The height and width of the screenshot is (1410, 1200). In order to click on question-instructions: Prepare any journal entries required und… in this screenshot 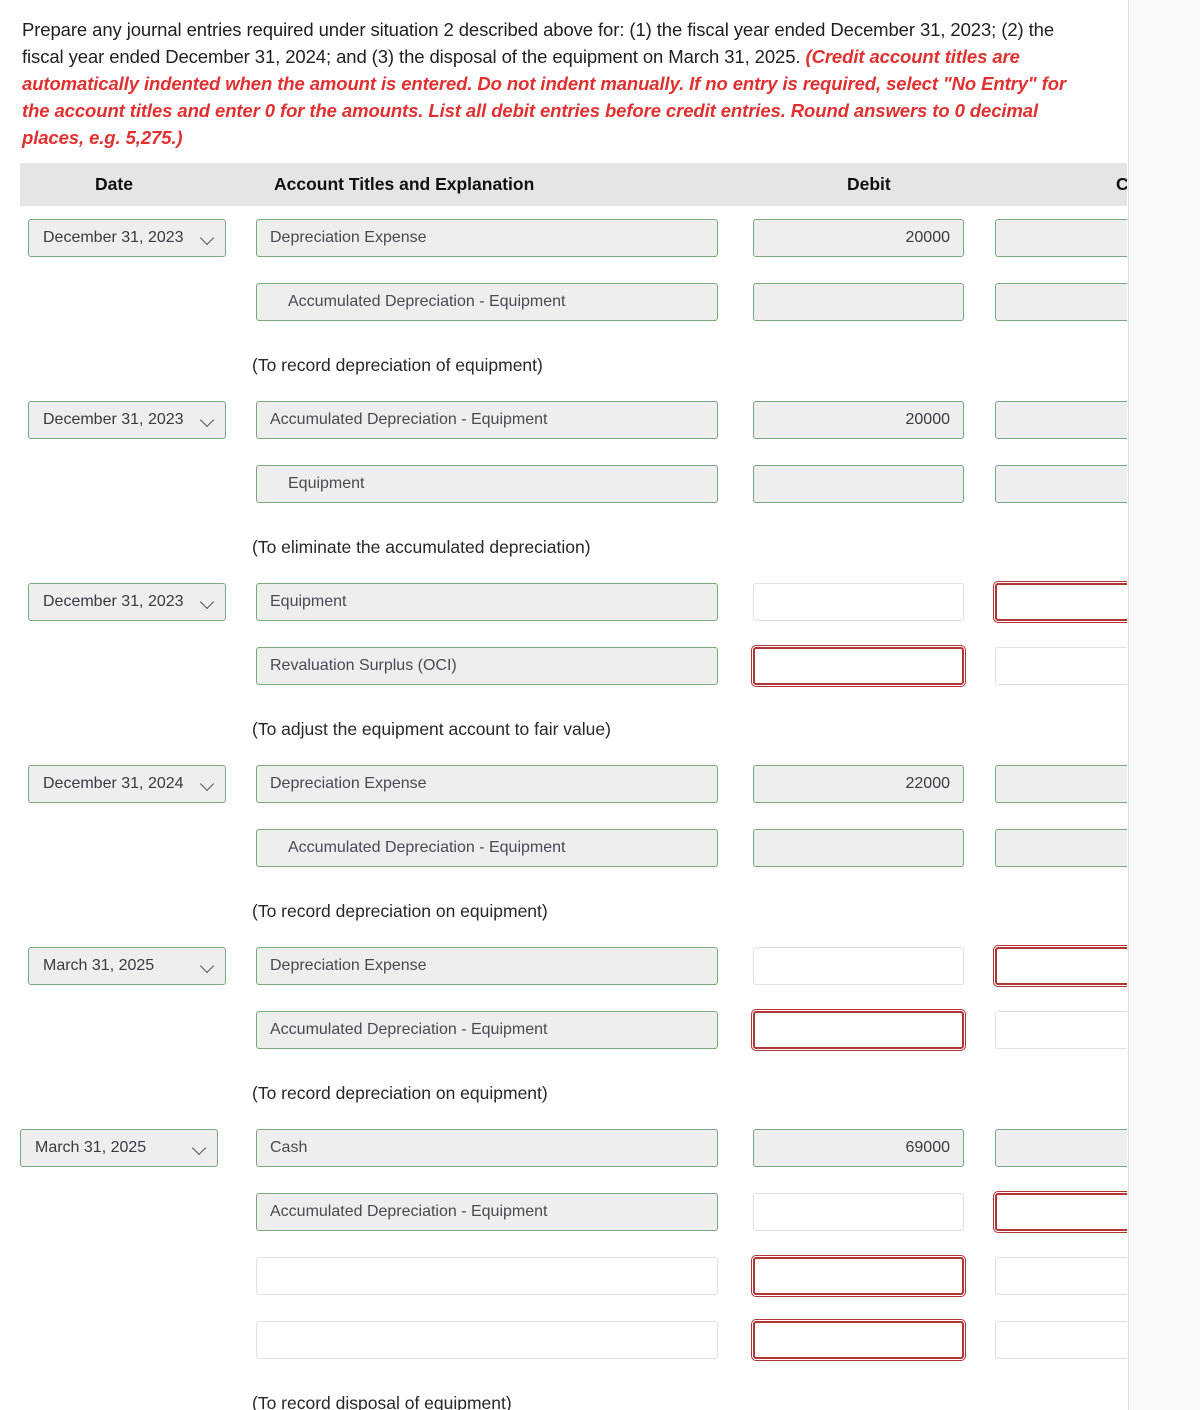, I will do `click(554, 83)`.